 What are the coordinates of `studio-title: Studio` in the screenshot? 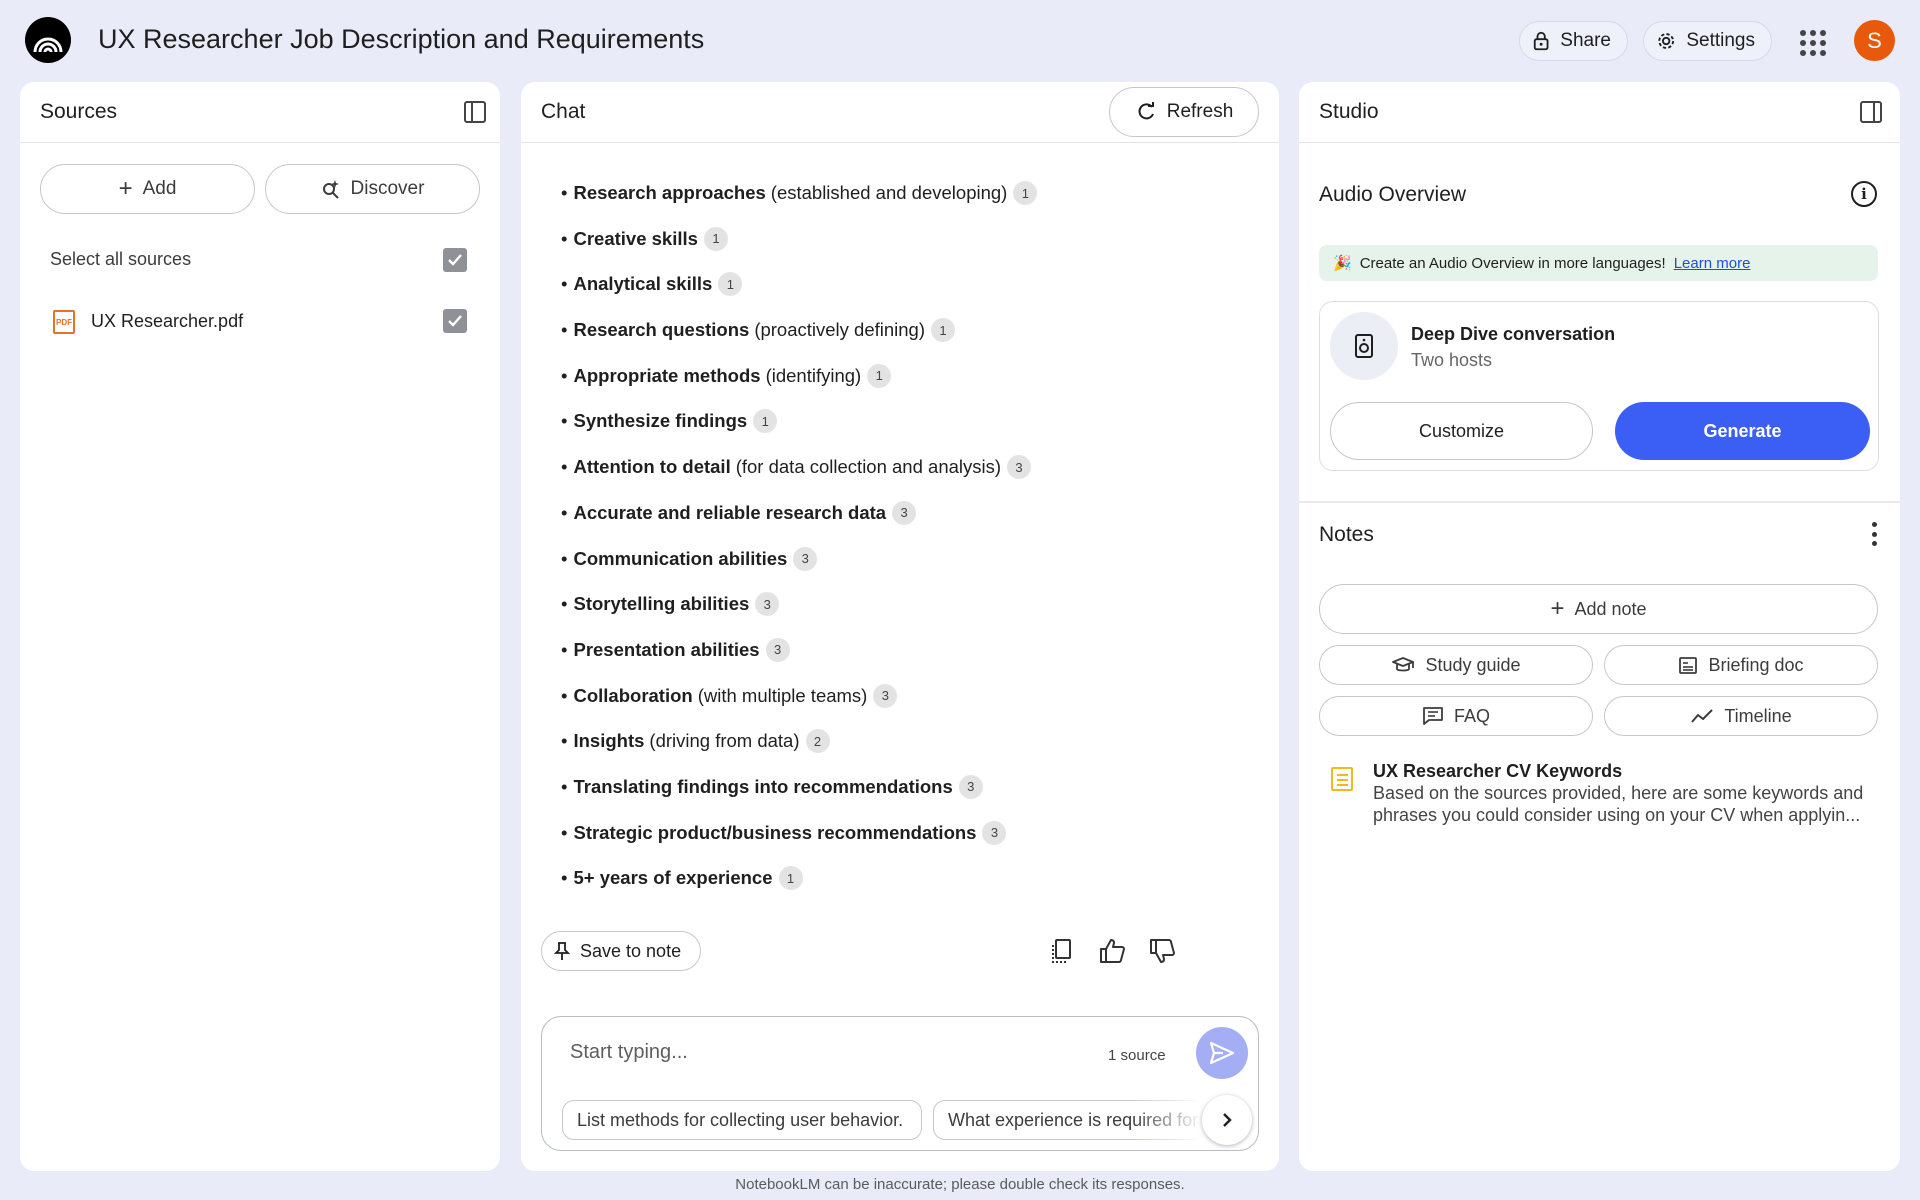 It's located at (1349, 111).